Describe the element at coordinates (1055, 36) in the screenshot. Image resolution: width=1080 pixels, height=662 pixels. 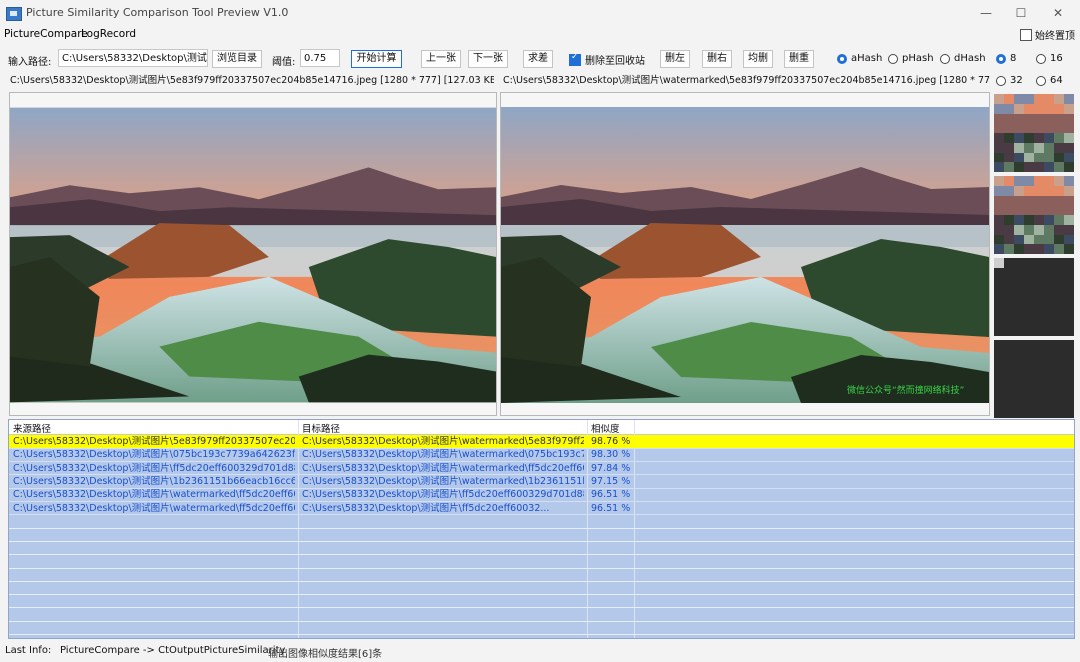
I see `always-on-top-label: 始终置顶` at that location.